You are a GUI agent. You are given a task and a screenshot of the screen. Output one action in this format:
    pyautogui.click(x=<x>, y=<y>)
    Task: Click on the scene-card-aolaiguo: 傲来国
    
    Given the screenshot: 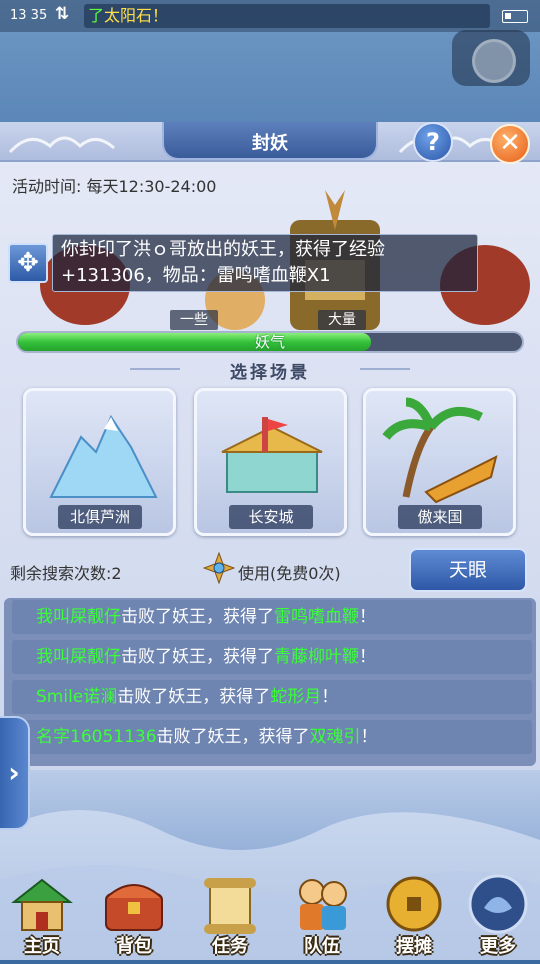 What is the action you would take?
    pyautogui.click(x=439, y=462)
    